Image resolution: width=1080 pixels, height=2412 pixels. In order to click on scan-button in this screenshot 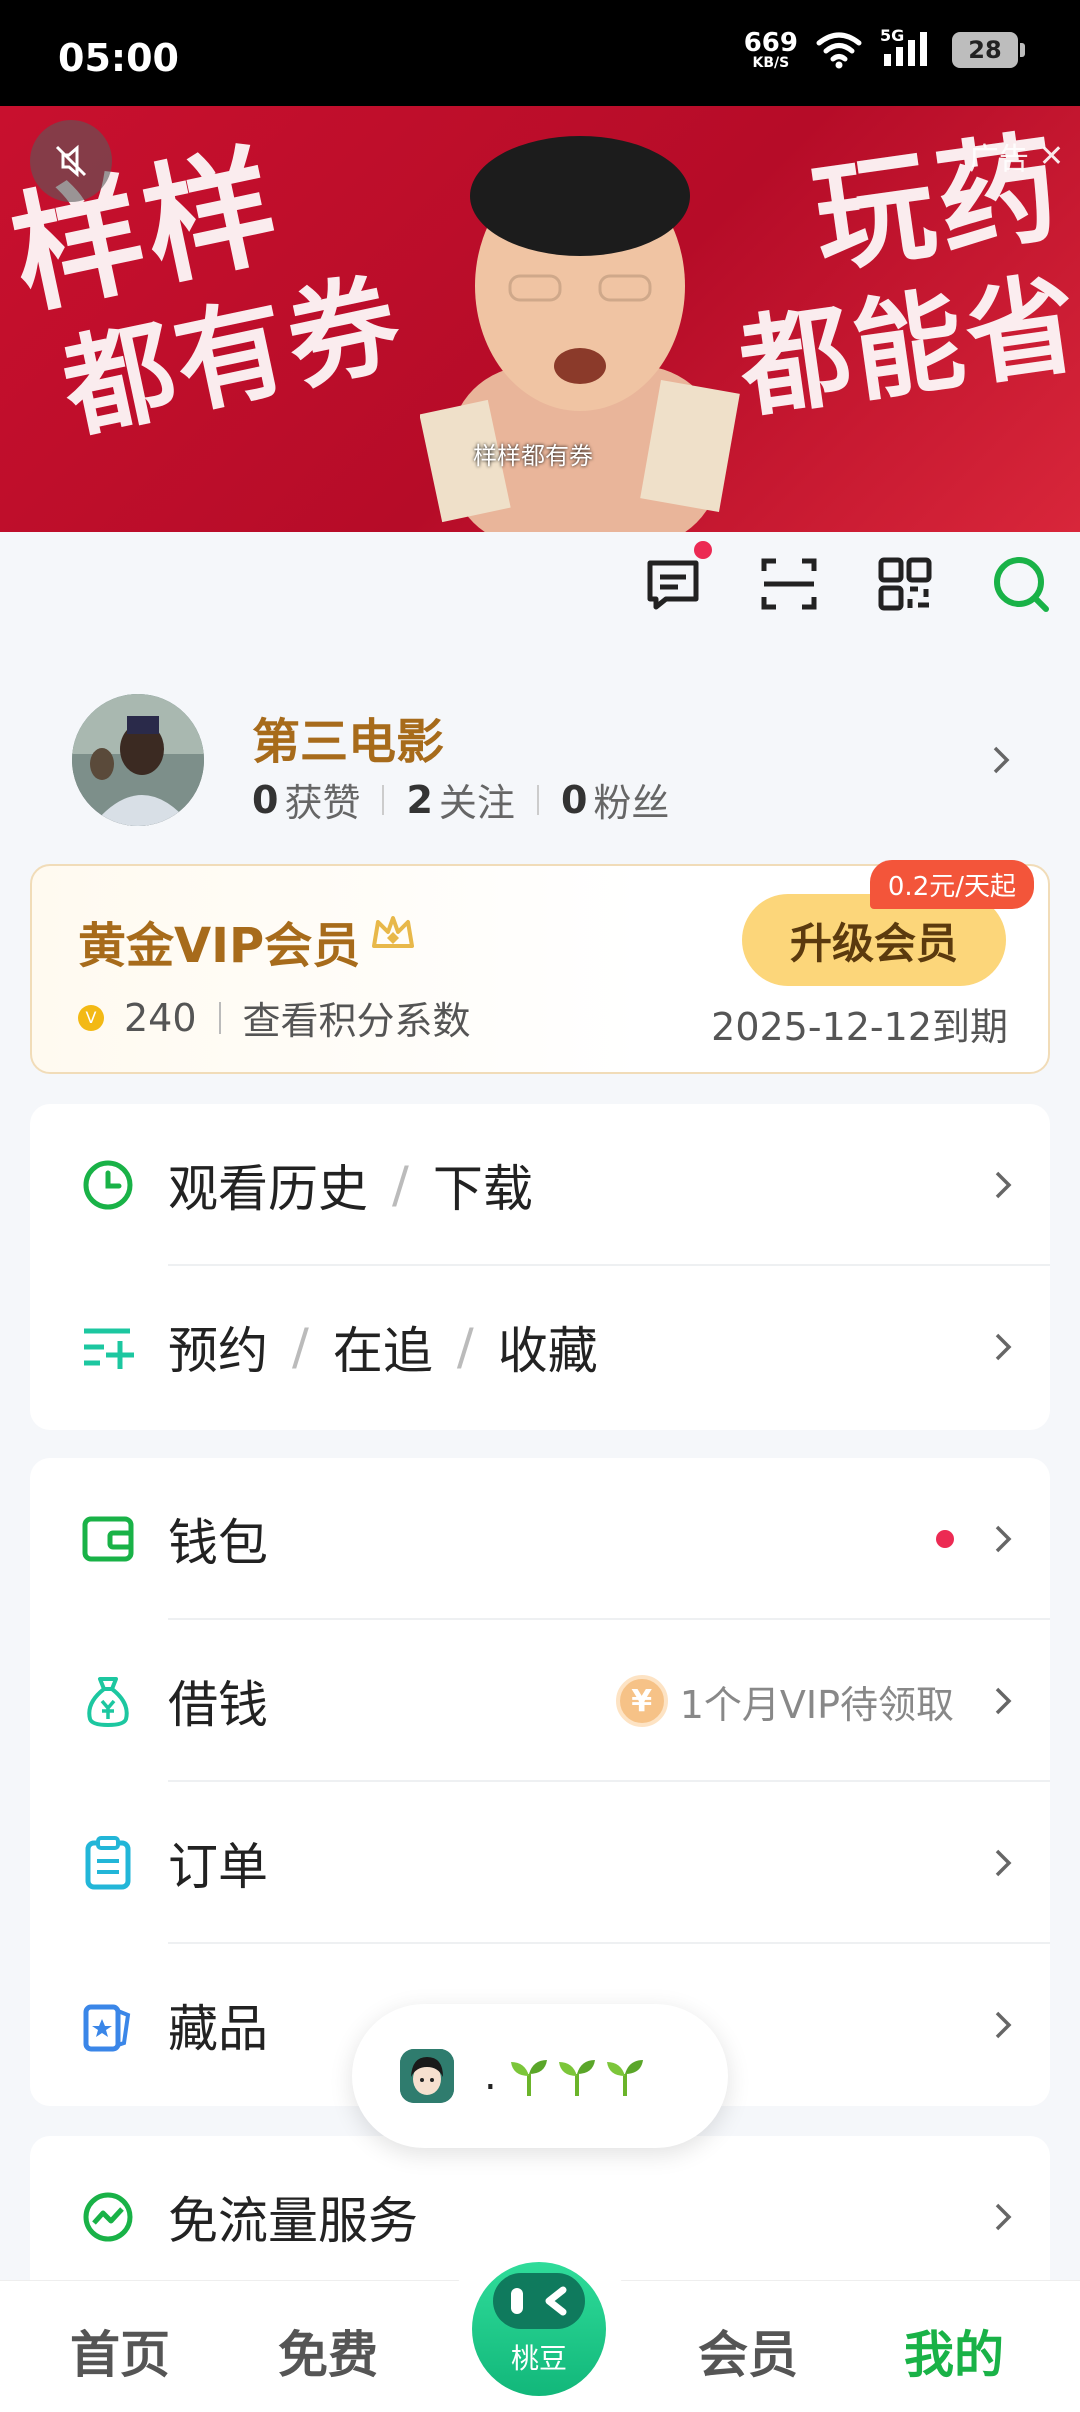, I will do `click(789, 584)`.